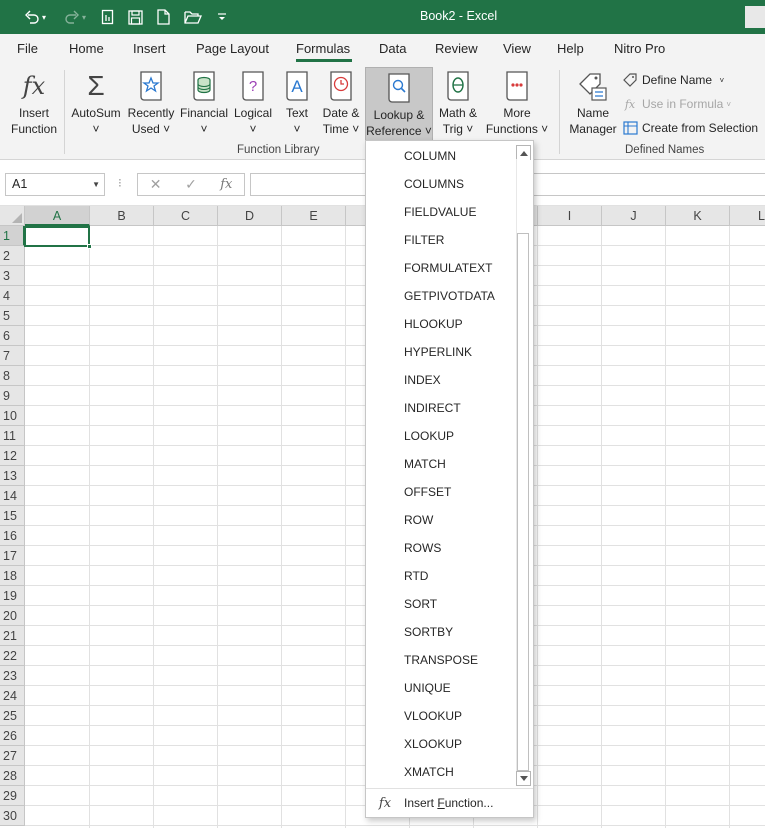 This screenshot has width=765, height=828. I want to click on function-item: HYPERLINK, so click(440, 352).